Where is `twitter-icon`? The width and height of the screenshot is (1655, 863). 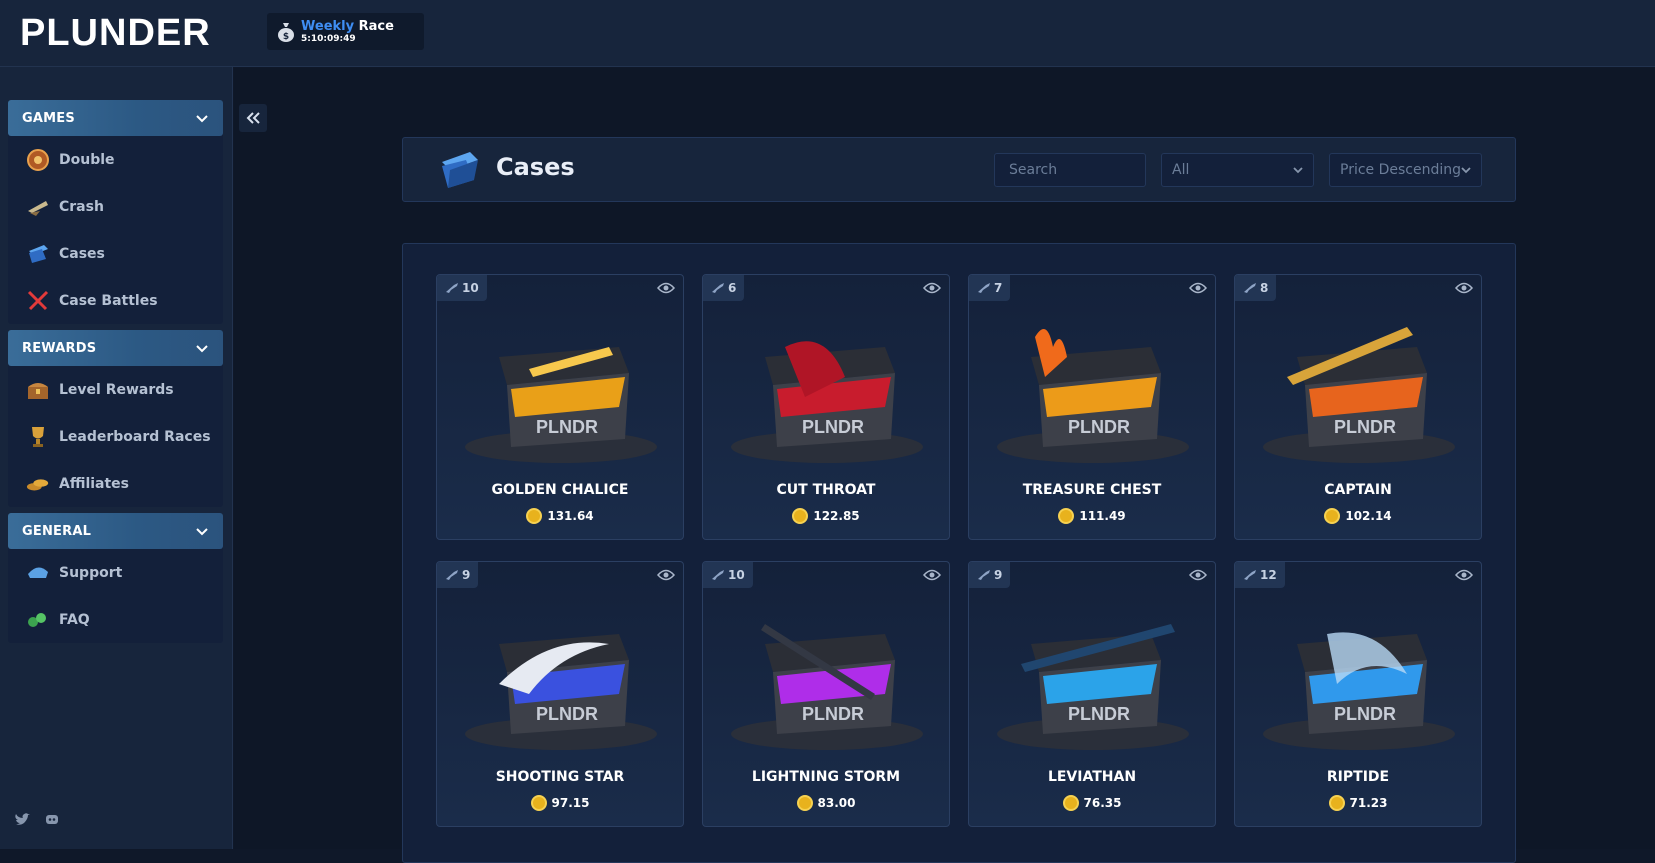 twitter-icon is located at coordinates (22, 821).